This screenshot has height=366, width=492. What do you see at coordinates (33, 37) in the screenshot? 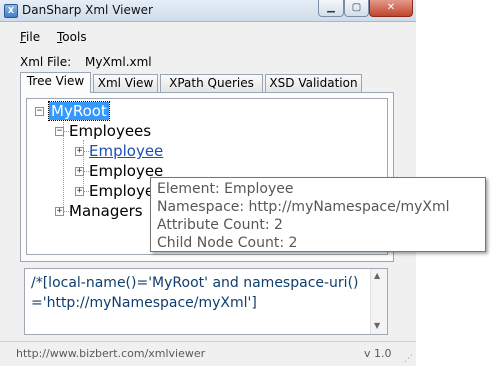
I see `menu-file-label: ile` at bounding box center [33, 37].